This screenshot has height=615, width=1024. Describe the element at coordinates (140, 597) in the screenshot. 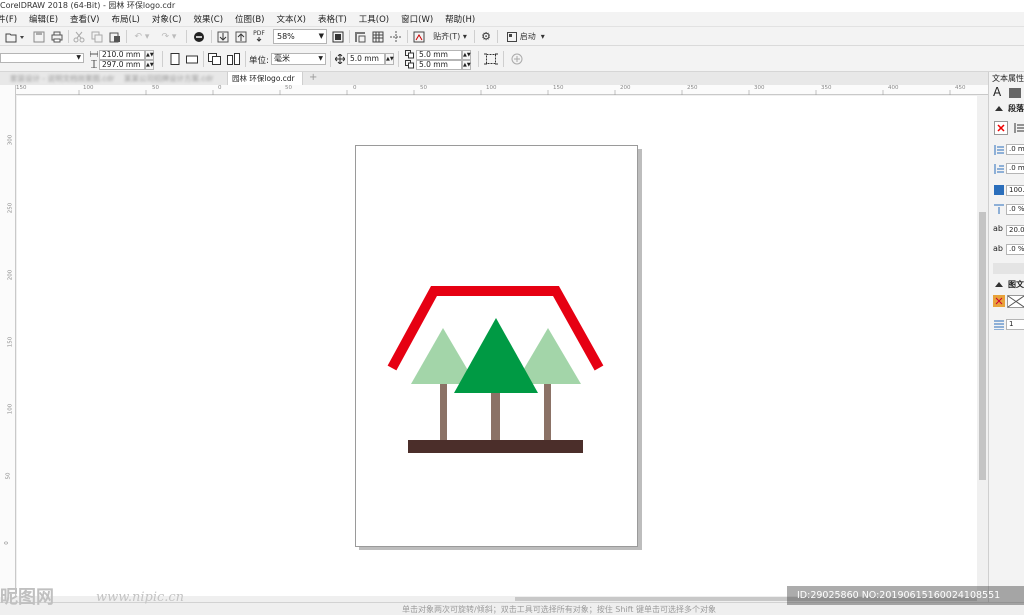

I see `watermark-url: www.nipic.cn` at that location.